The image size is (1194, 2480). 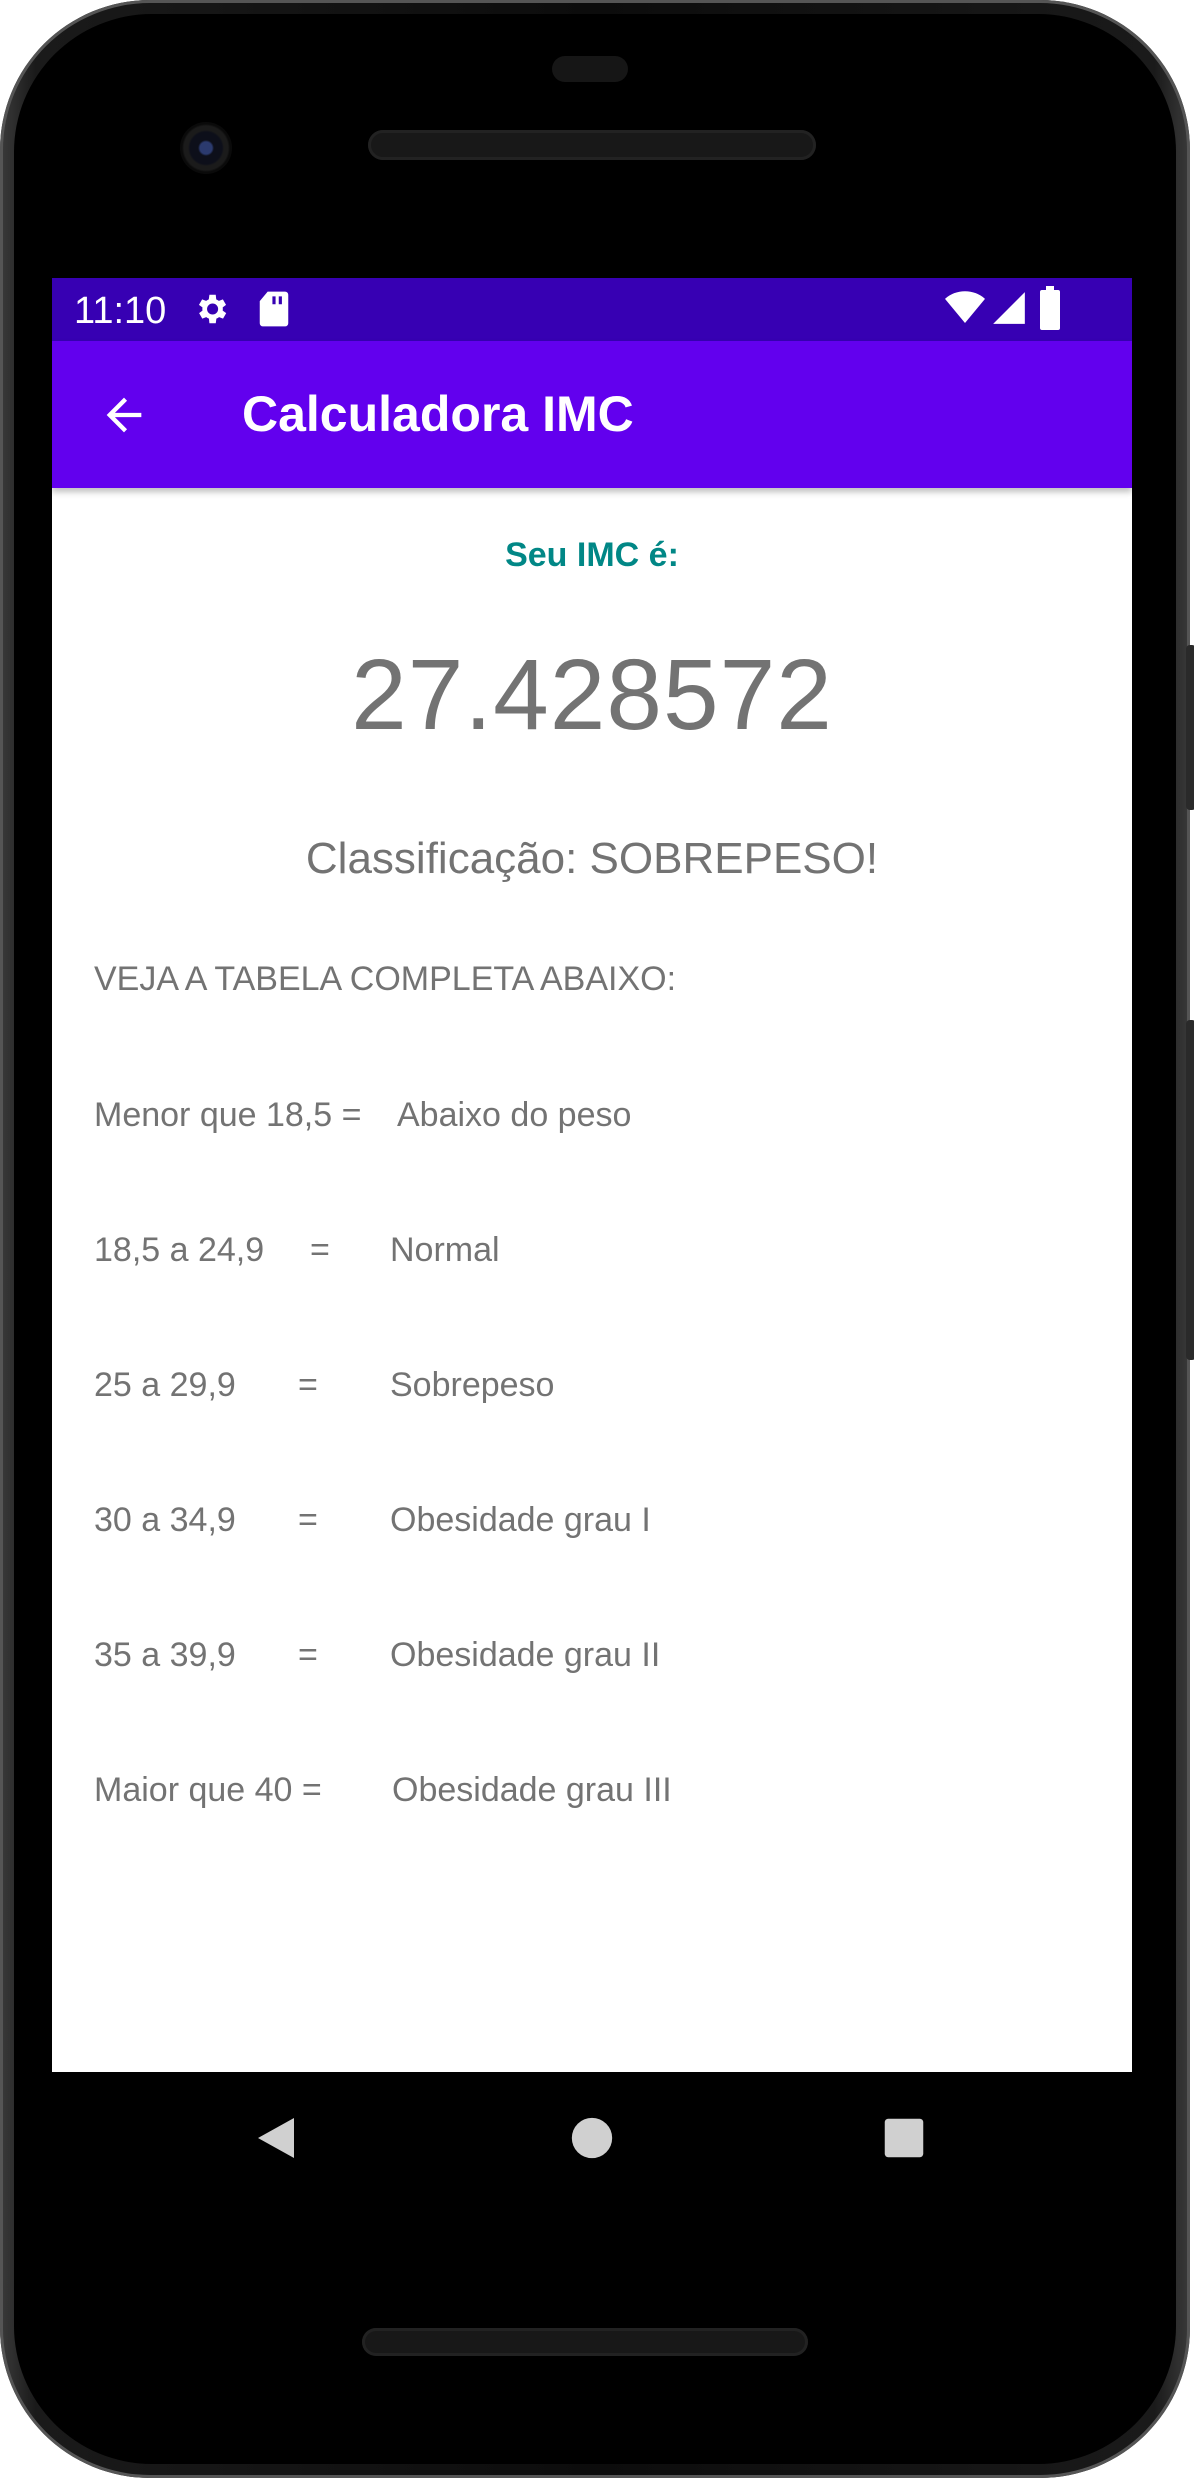 I want to click on nav-recents-button, so click(x=904, y=2138).